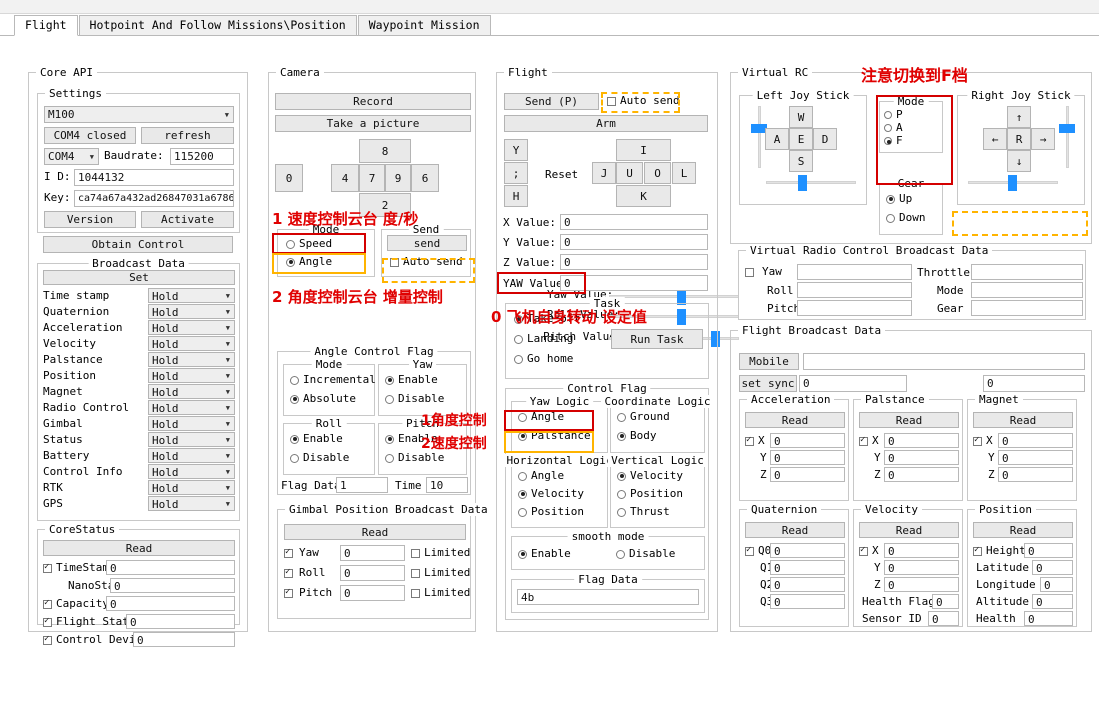  Describe the element at coordinates (551, 101) in the screenshot. I see `flight-send-button: Send (P)` at that location.